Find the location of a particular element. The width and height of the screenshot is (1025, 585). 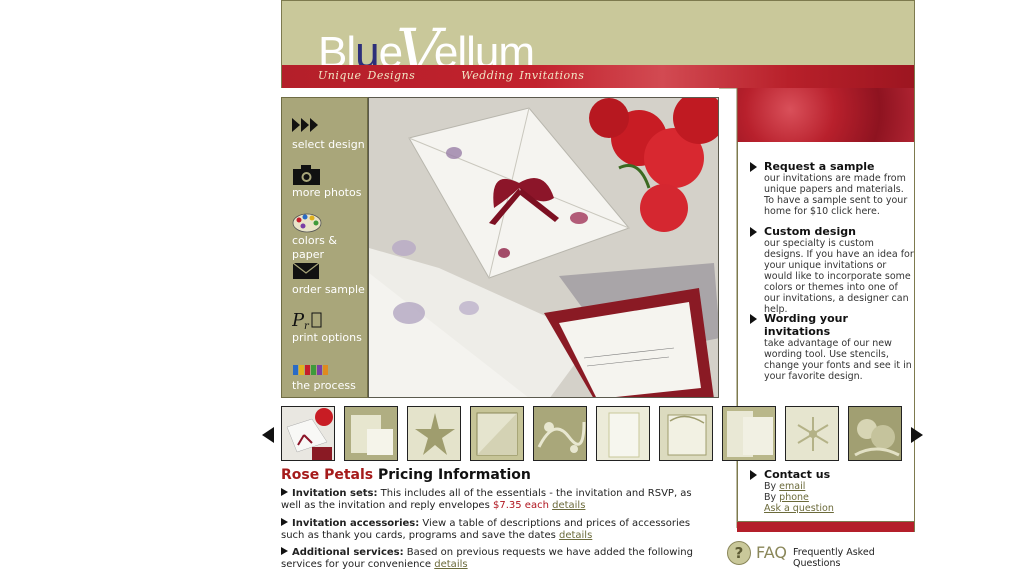

nav-print-options: Pr print options is located at coordinates (329, 331).